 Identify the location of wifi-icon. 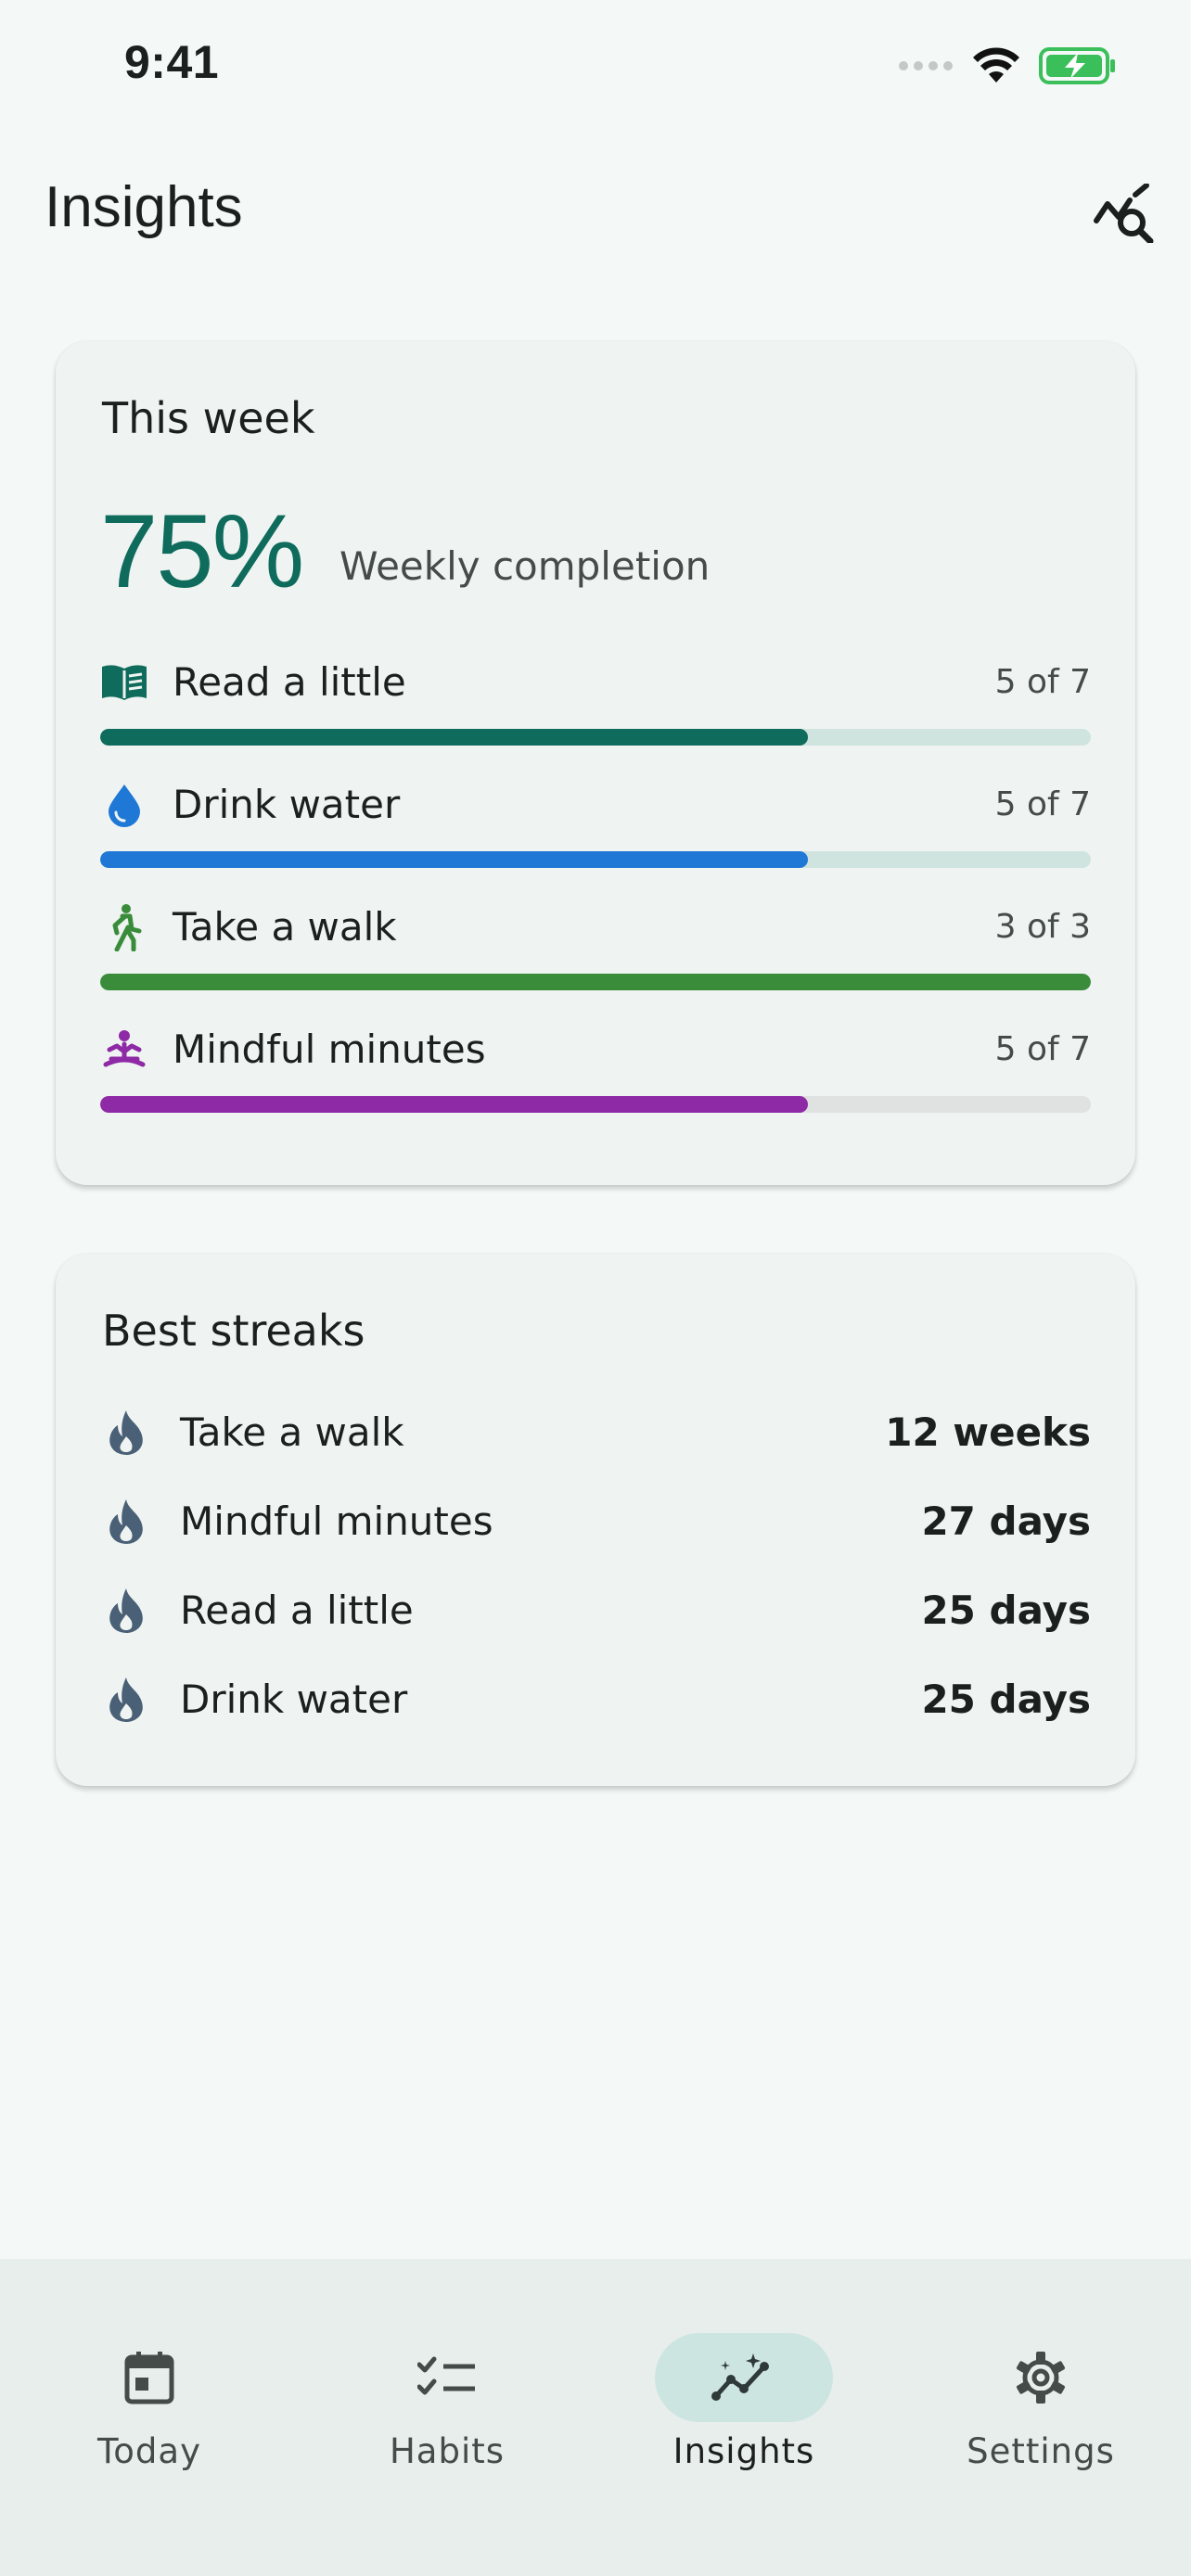
(996, 65).